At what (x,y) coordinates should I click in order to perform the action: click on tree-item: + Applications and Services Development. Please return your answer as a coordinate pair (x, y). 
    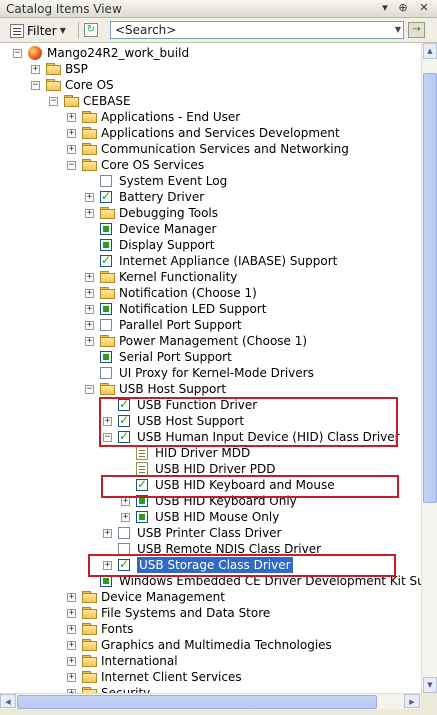
    Looking at the image, I should click on (210, 133).